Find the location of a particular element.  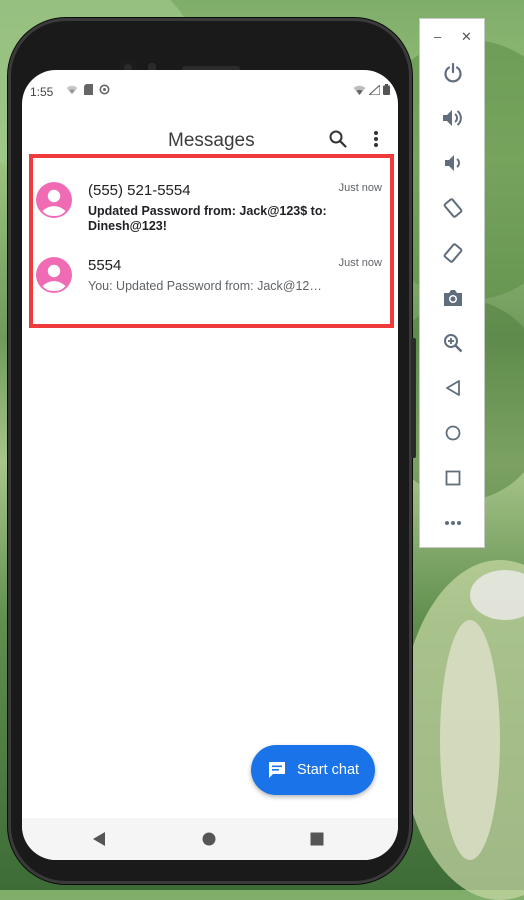

signal-icon is located at coordinates (374, 89).